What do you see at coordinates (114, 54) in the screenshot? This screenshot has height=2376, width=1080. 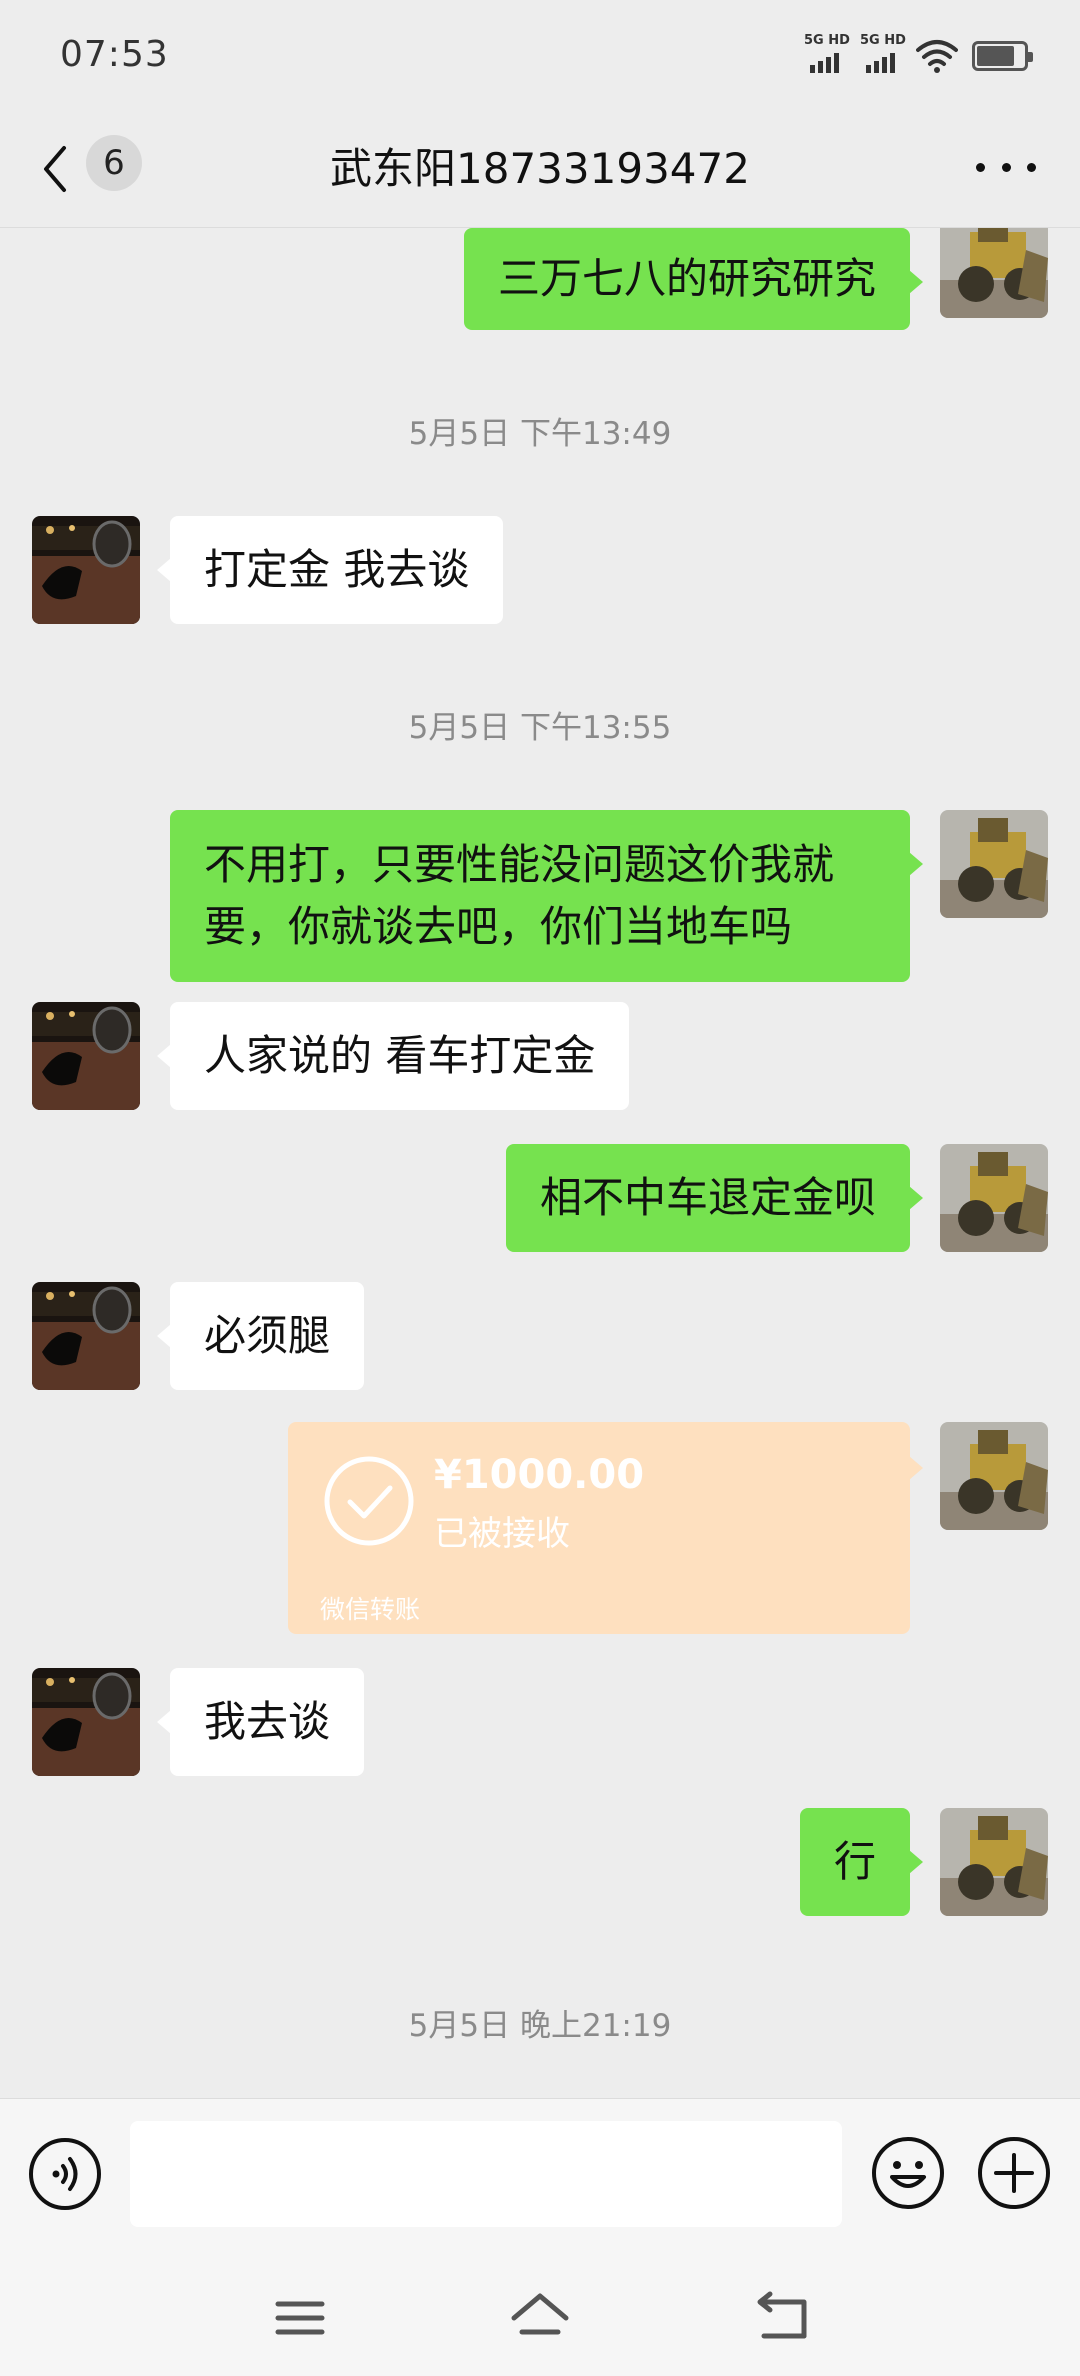 I see `status-time: 07:53` at bounding box center [114, 54].